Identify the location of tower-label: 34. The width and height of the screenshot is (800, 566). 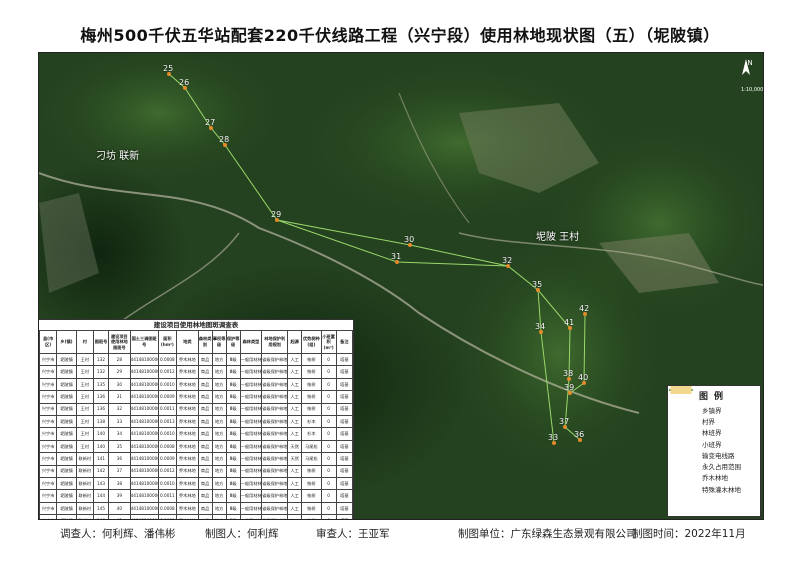
(540, 326).